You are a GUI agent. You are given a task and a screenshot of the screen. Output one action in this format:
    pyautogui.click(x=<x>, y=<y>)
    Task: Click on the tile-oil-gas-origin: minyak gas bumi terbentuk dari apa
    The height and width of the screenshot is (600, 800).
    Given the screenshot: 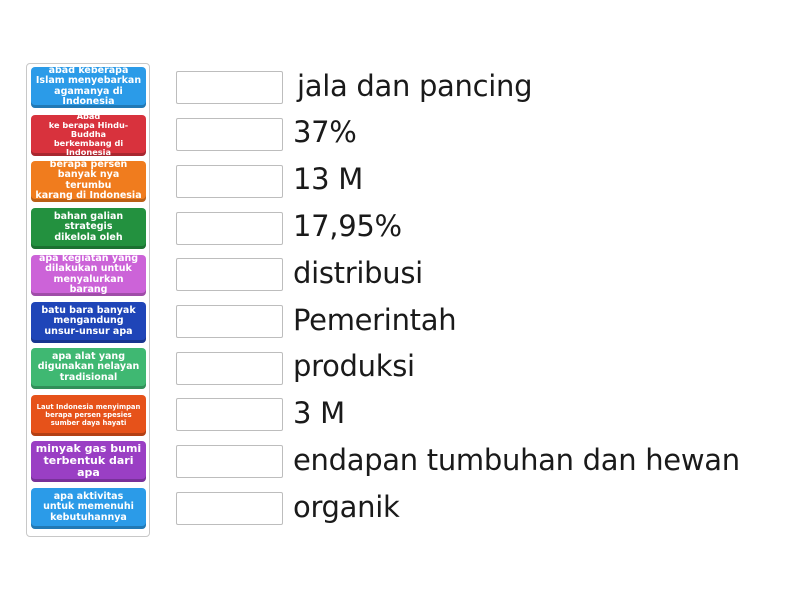 What is the action you would take?
    pyautogui.click(x=88, y=461)
    